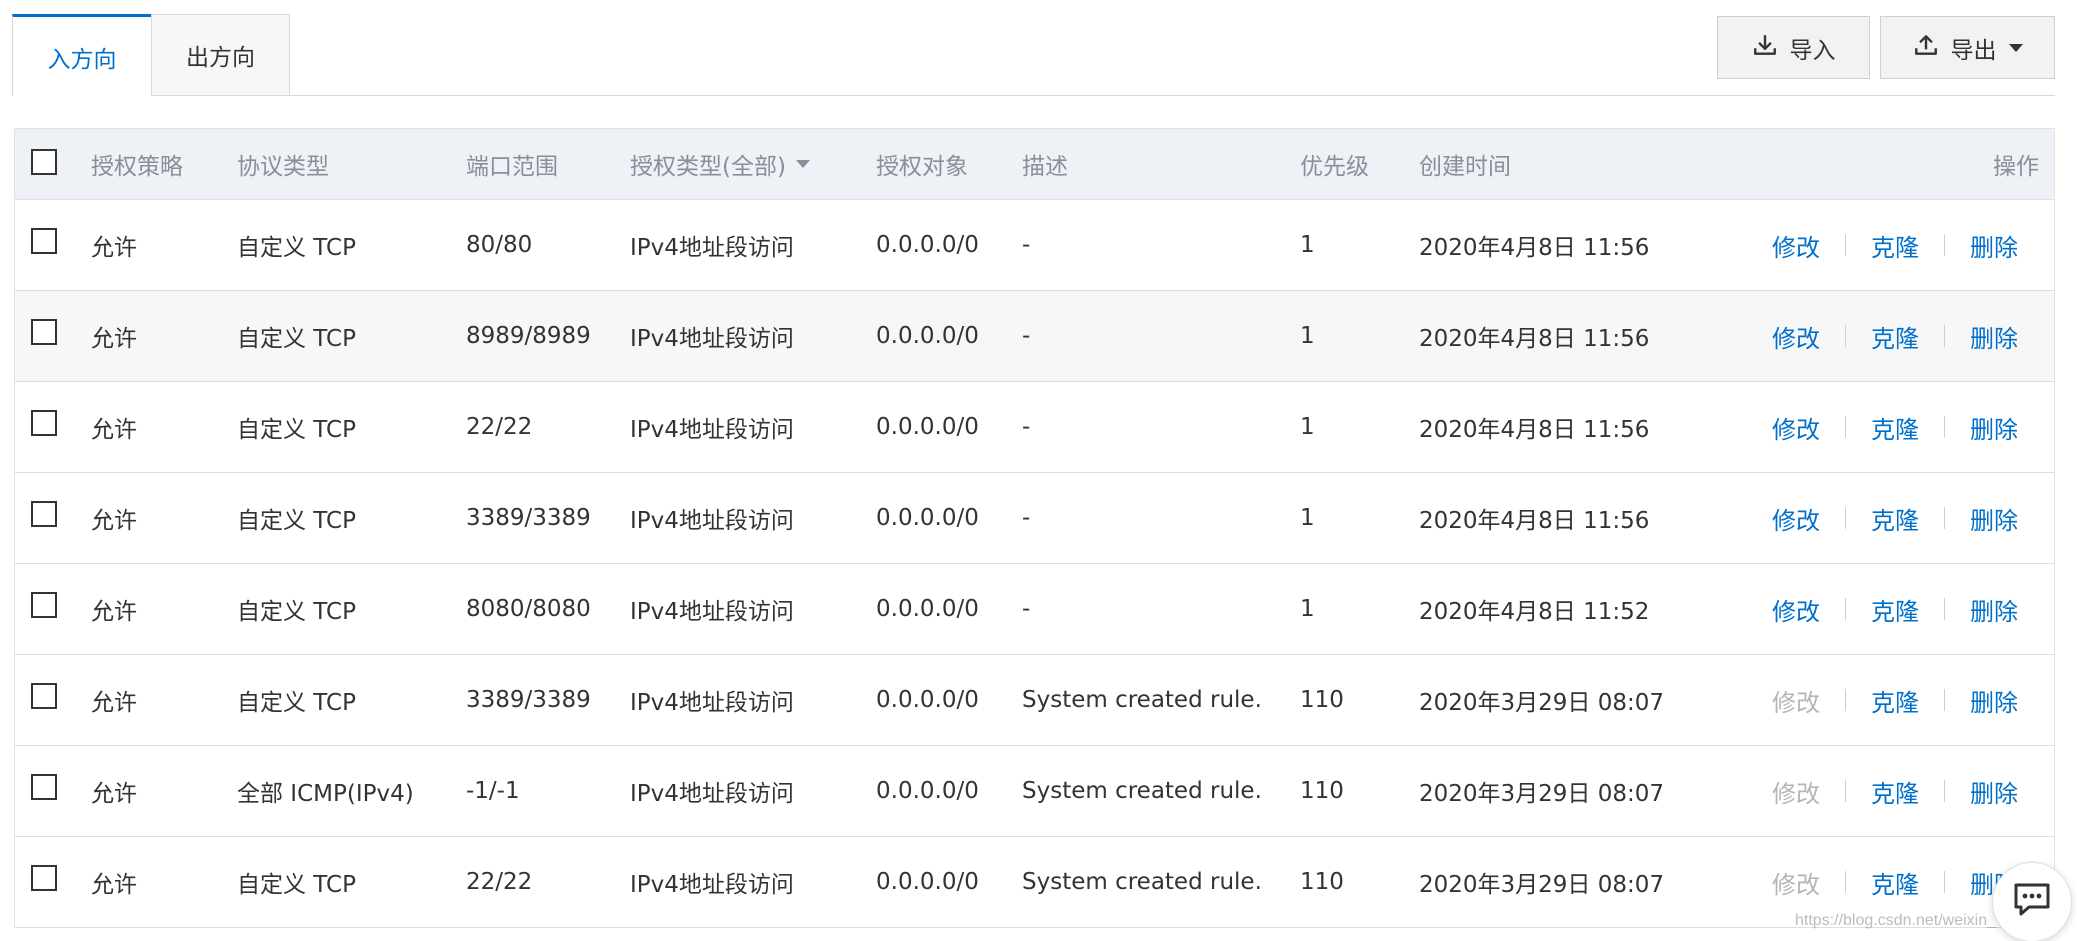 This screenshot has height=941, width=2077. I want to click on download-icon, so click(1765, 48).